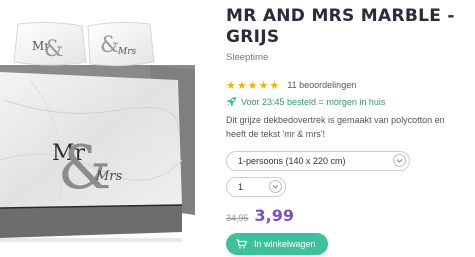  Describe the element at coordinates (241, 244) in the screenshot. I see `cart-icon` at that location.